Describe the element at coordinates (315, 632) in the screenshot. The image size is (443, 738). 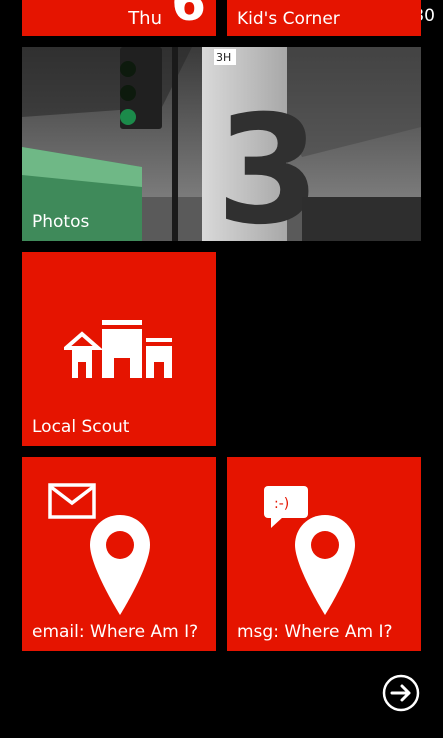
I see `msg-tile-label: msg: Where Am I?` at that location.